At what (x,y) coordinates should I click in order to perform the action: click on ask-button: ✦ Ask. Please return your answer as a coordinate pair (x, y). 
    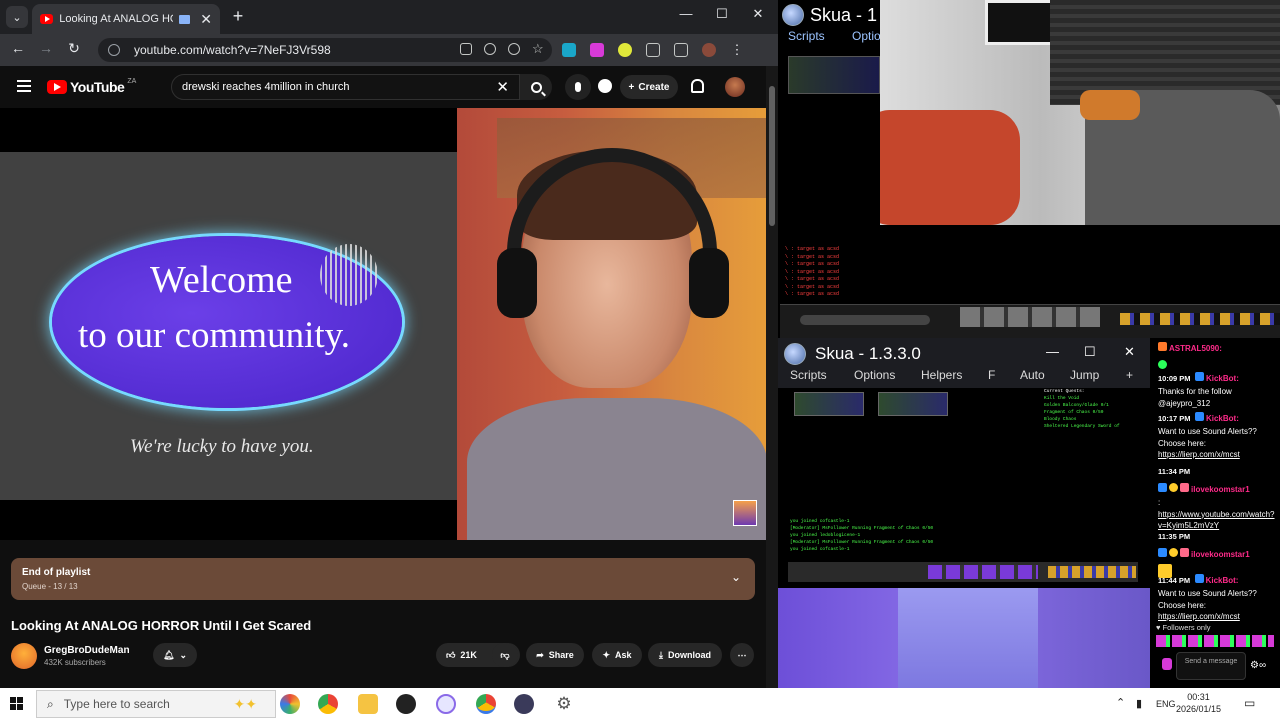
    Looking at the image, I should click on (617, 655).